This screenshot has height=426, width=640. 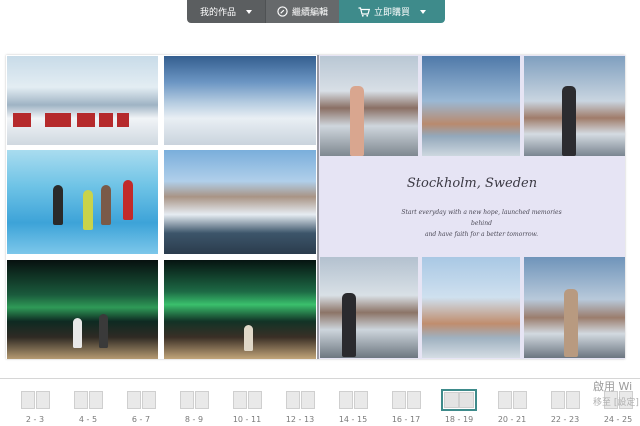 What do you see at coordinates (565, 419) in the screenshot?
I see `thumbnail-label: 22 - 23` at bounding box center [565, 419].